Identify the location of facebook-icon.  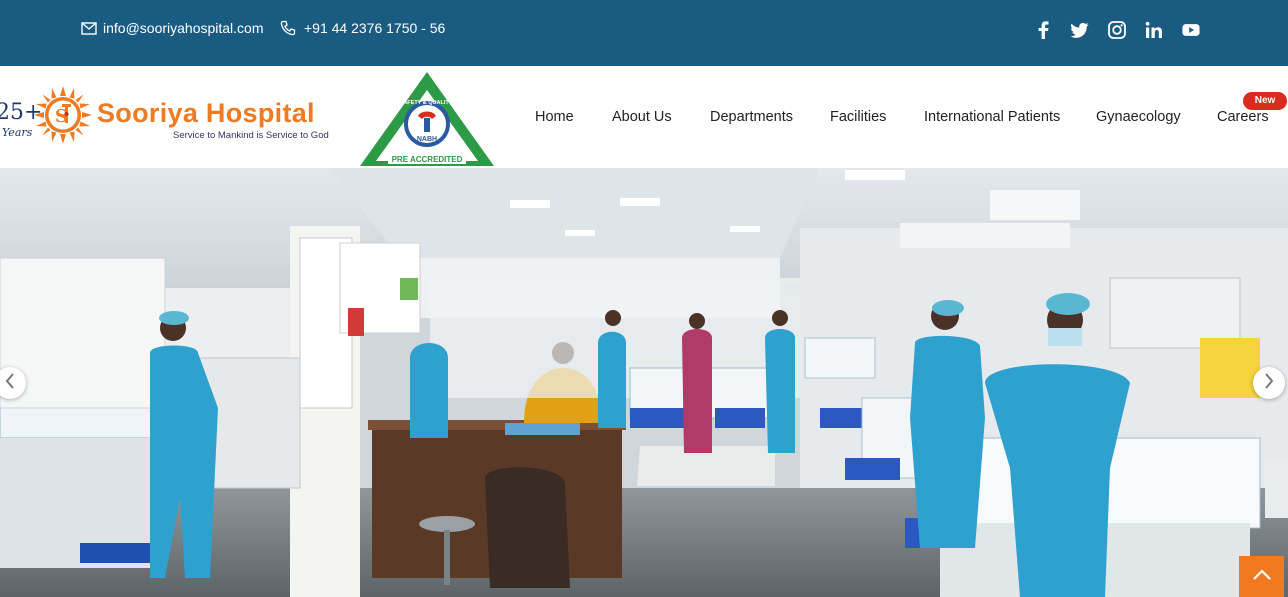
(1043, 30).